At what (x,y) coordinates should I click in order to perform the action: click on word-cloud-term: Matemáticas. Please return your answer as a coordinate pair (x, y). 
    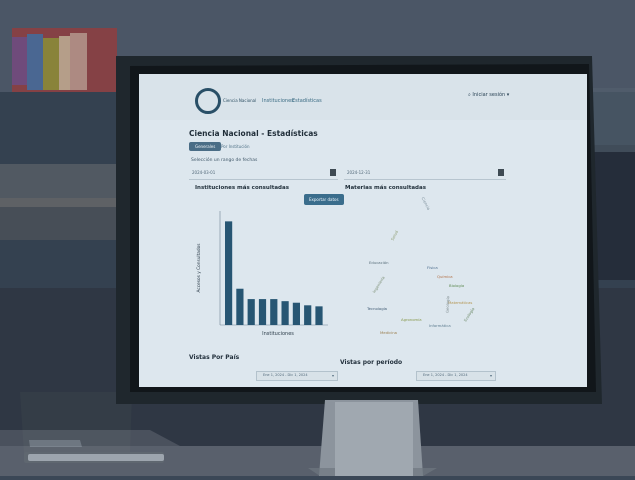
    Looking at the image, I should click on (460, 302).